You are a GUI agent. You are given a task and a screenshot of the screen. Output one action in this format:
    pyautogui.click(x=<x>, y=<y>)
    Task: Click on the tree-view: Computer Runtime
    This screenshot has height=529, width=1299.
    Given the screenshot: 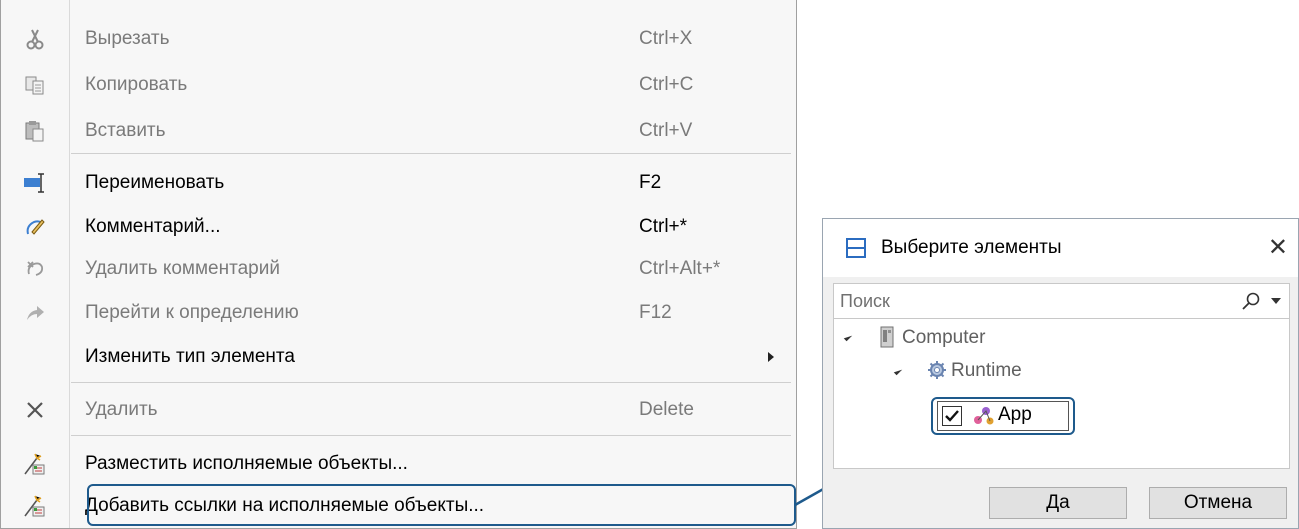 What is the action you would take?
    pyautogui.click(x=1061, y=394)
    